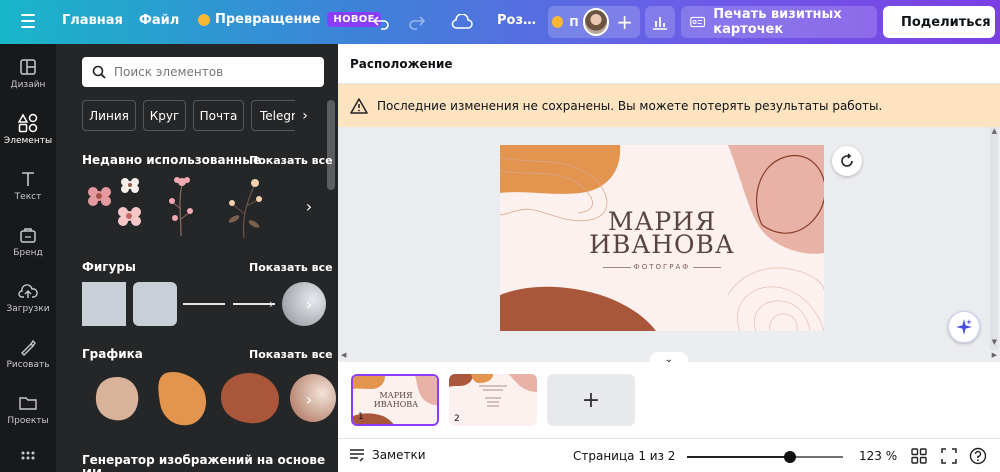 This screenshot has width=1000, height=472. What do you see at coordinates (847, 161) in the screenshot?
I see `comment-rotate-icon` at bounding box center [847, 161].